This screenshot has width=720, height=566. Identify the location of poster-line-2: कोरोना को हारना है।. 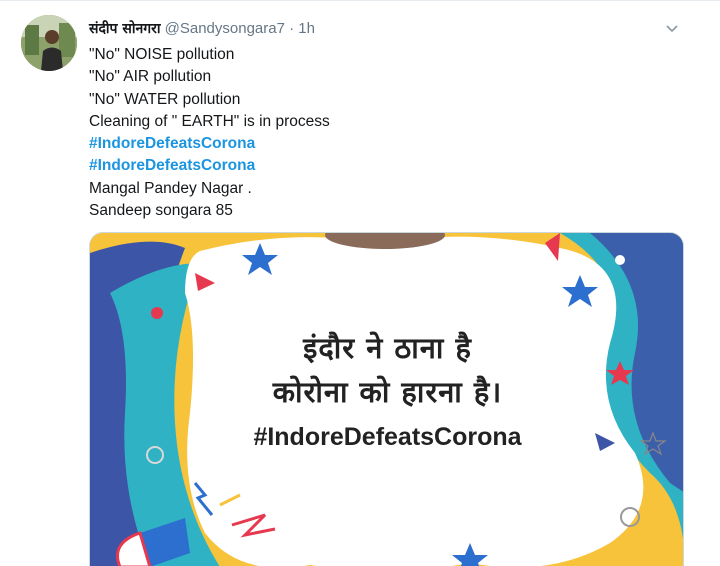
(387, 392).